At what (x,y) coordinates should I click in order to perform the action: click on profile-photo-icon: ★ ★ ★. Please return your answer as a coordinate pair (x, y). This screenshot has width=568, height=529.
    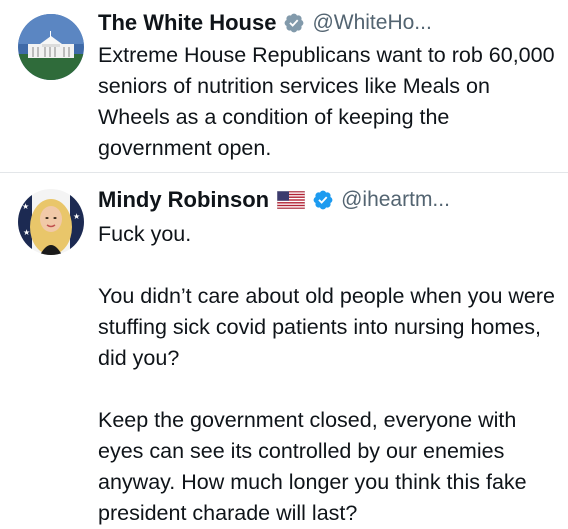
    Looking at the image, I should click on (51, 222).